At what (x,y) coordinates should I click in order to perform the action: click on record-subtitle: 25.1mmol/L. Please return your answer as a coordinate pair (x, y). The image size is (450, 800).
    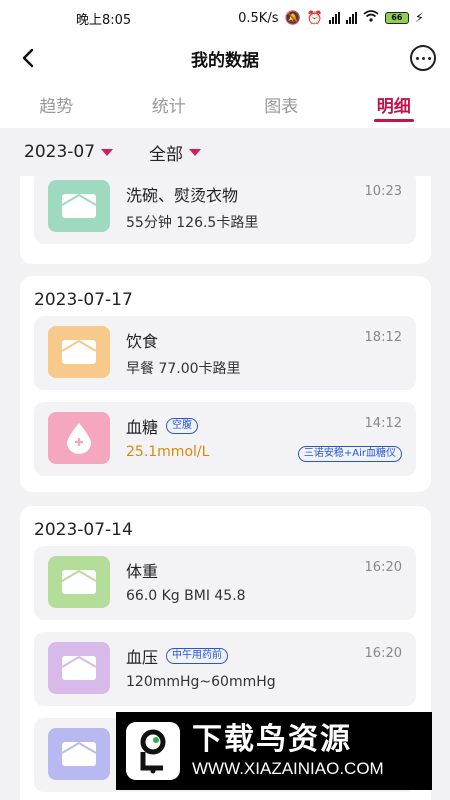
    Looking at the image, I should click on (168, 452).